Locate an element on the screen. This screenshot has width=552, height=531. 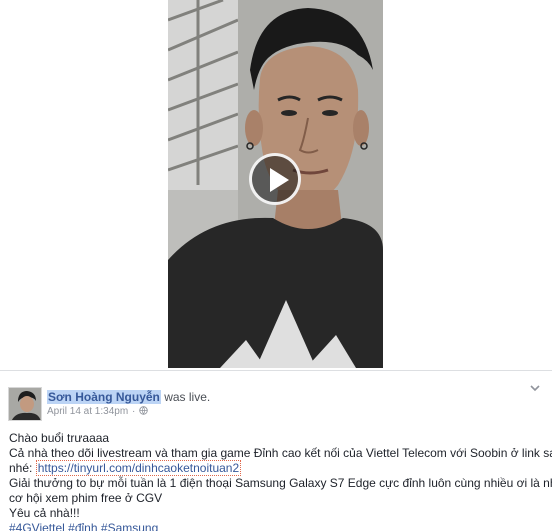
avatar-image is located at coordinates (25, 404).